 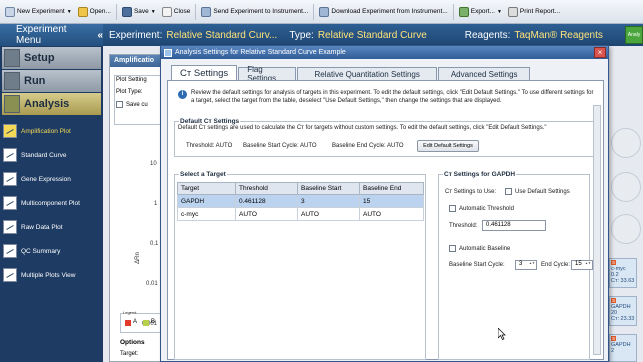 What do you see at coordinates (140, 100) in the screenshot?
I see `plot-settings-group: Plot Setting Plot Type: Save cu` at bounding box center [140, 100].